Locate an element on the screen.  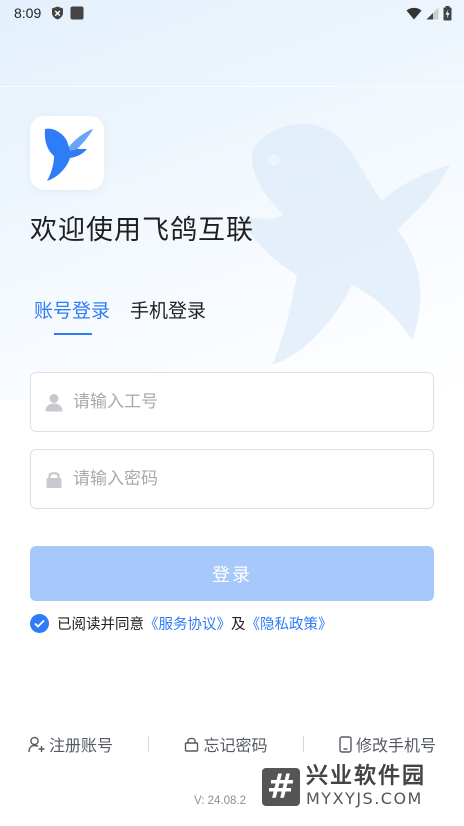
version-text: V: 24.08.2 is located at coordinates (220, 801).